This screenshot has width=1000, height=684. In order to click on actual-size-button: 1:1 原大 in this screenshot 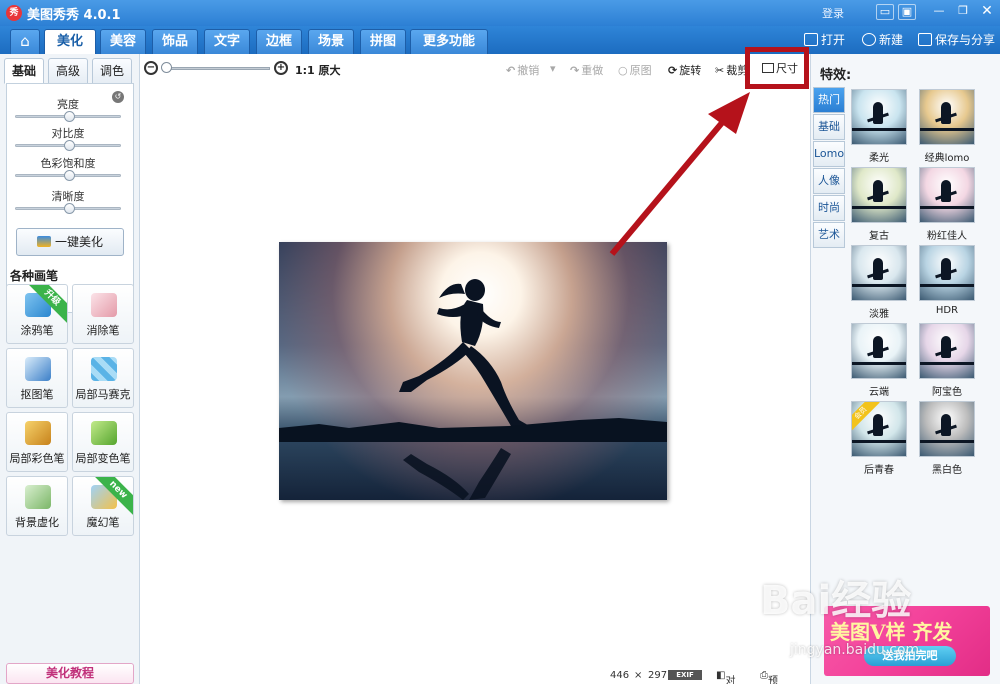, I will do `click(318, 70)`.